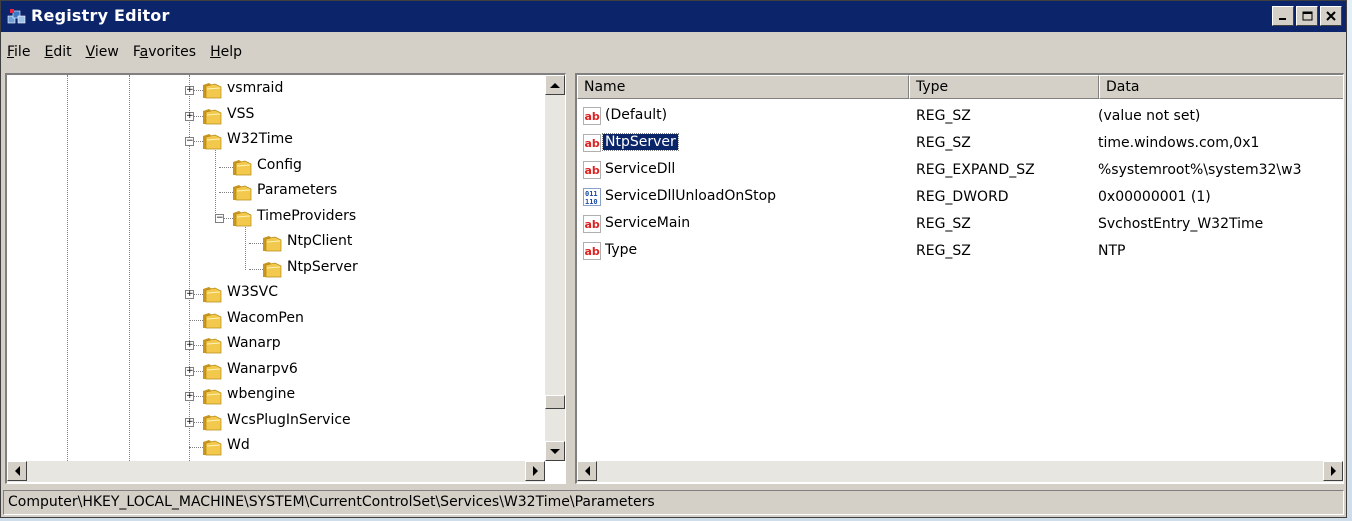 This screenshot has height=521, width=1352. Describe the element at coordinates (227, 54) in the screenshot. I see `menu-help: Help` at that location.